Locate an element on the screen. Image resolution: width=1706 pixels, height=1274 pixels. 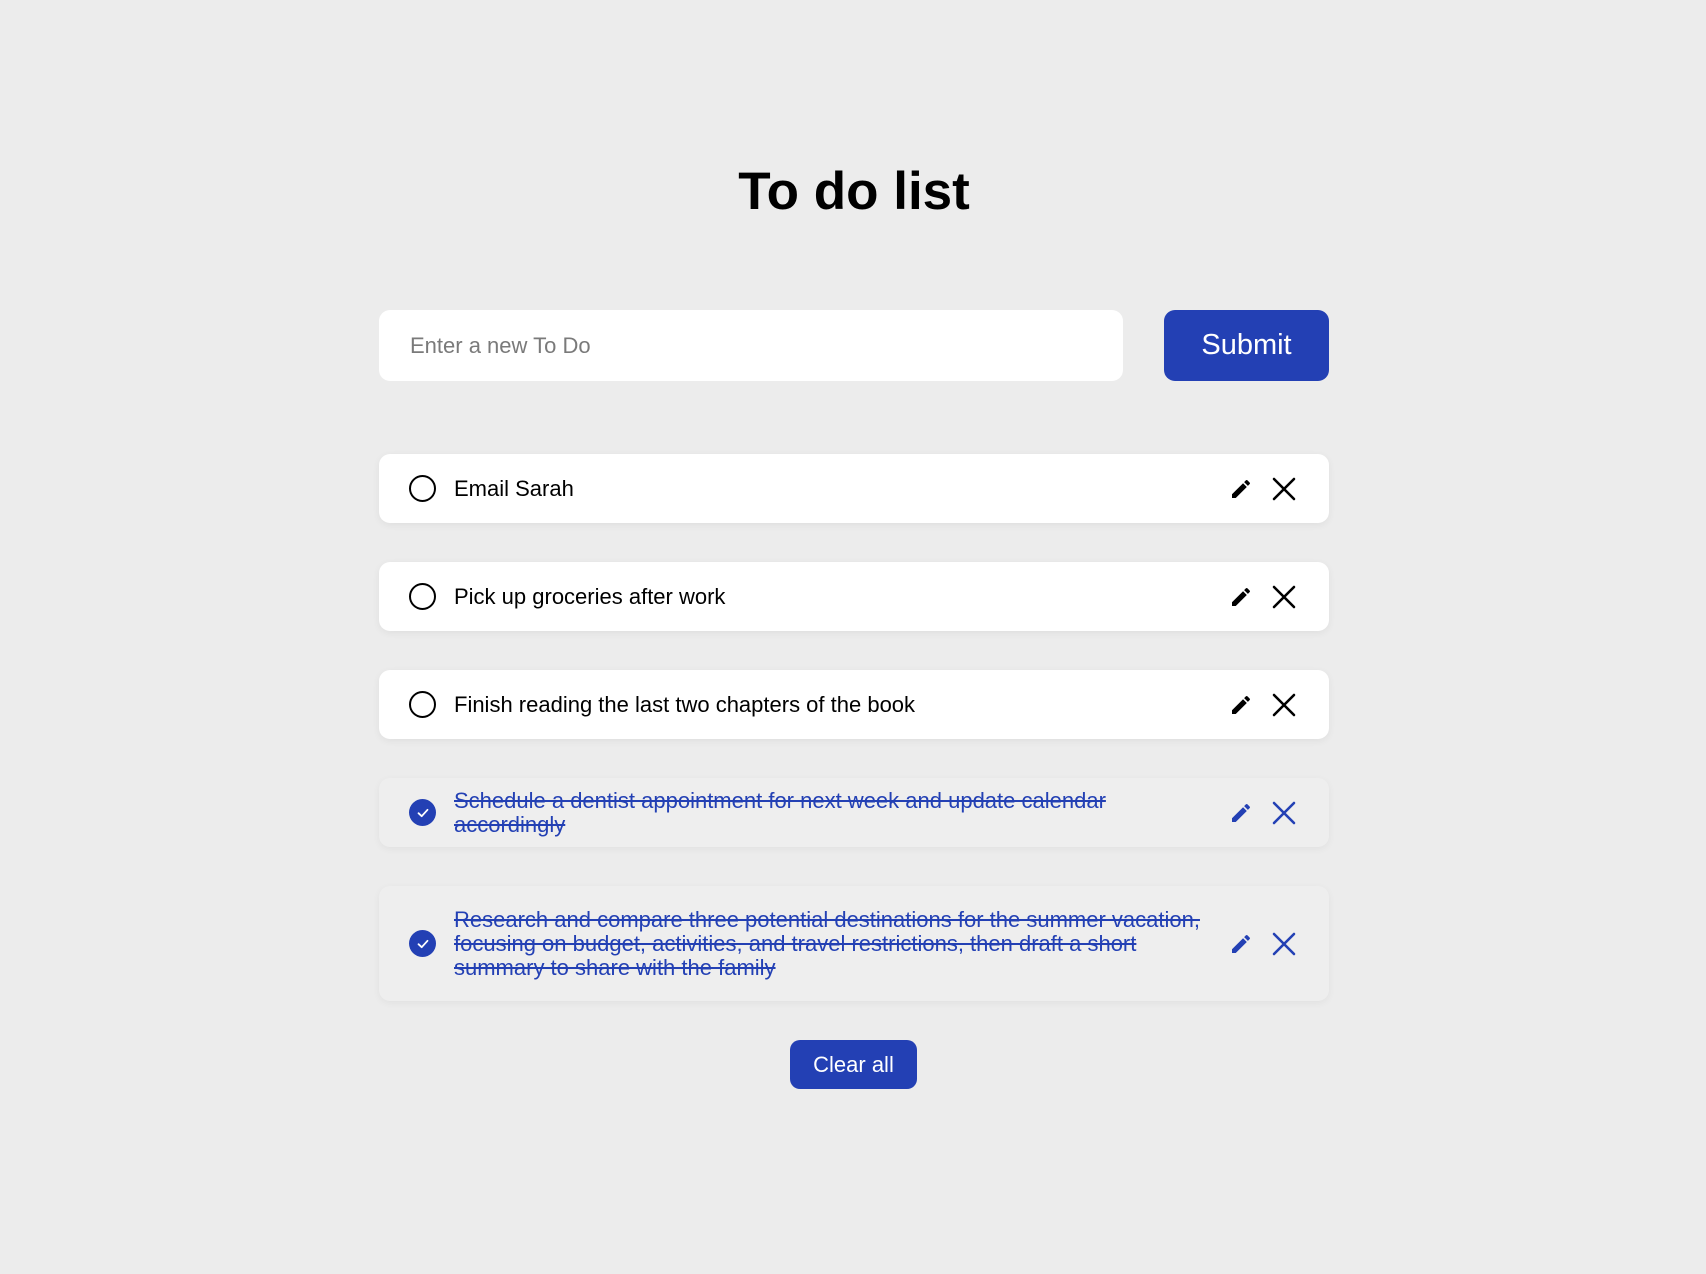
todo-text: Pick up groceries after work is located at coordinates (590, 596).